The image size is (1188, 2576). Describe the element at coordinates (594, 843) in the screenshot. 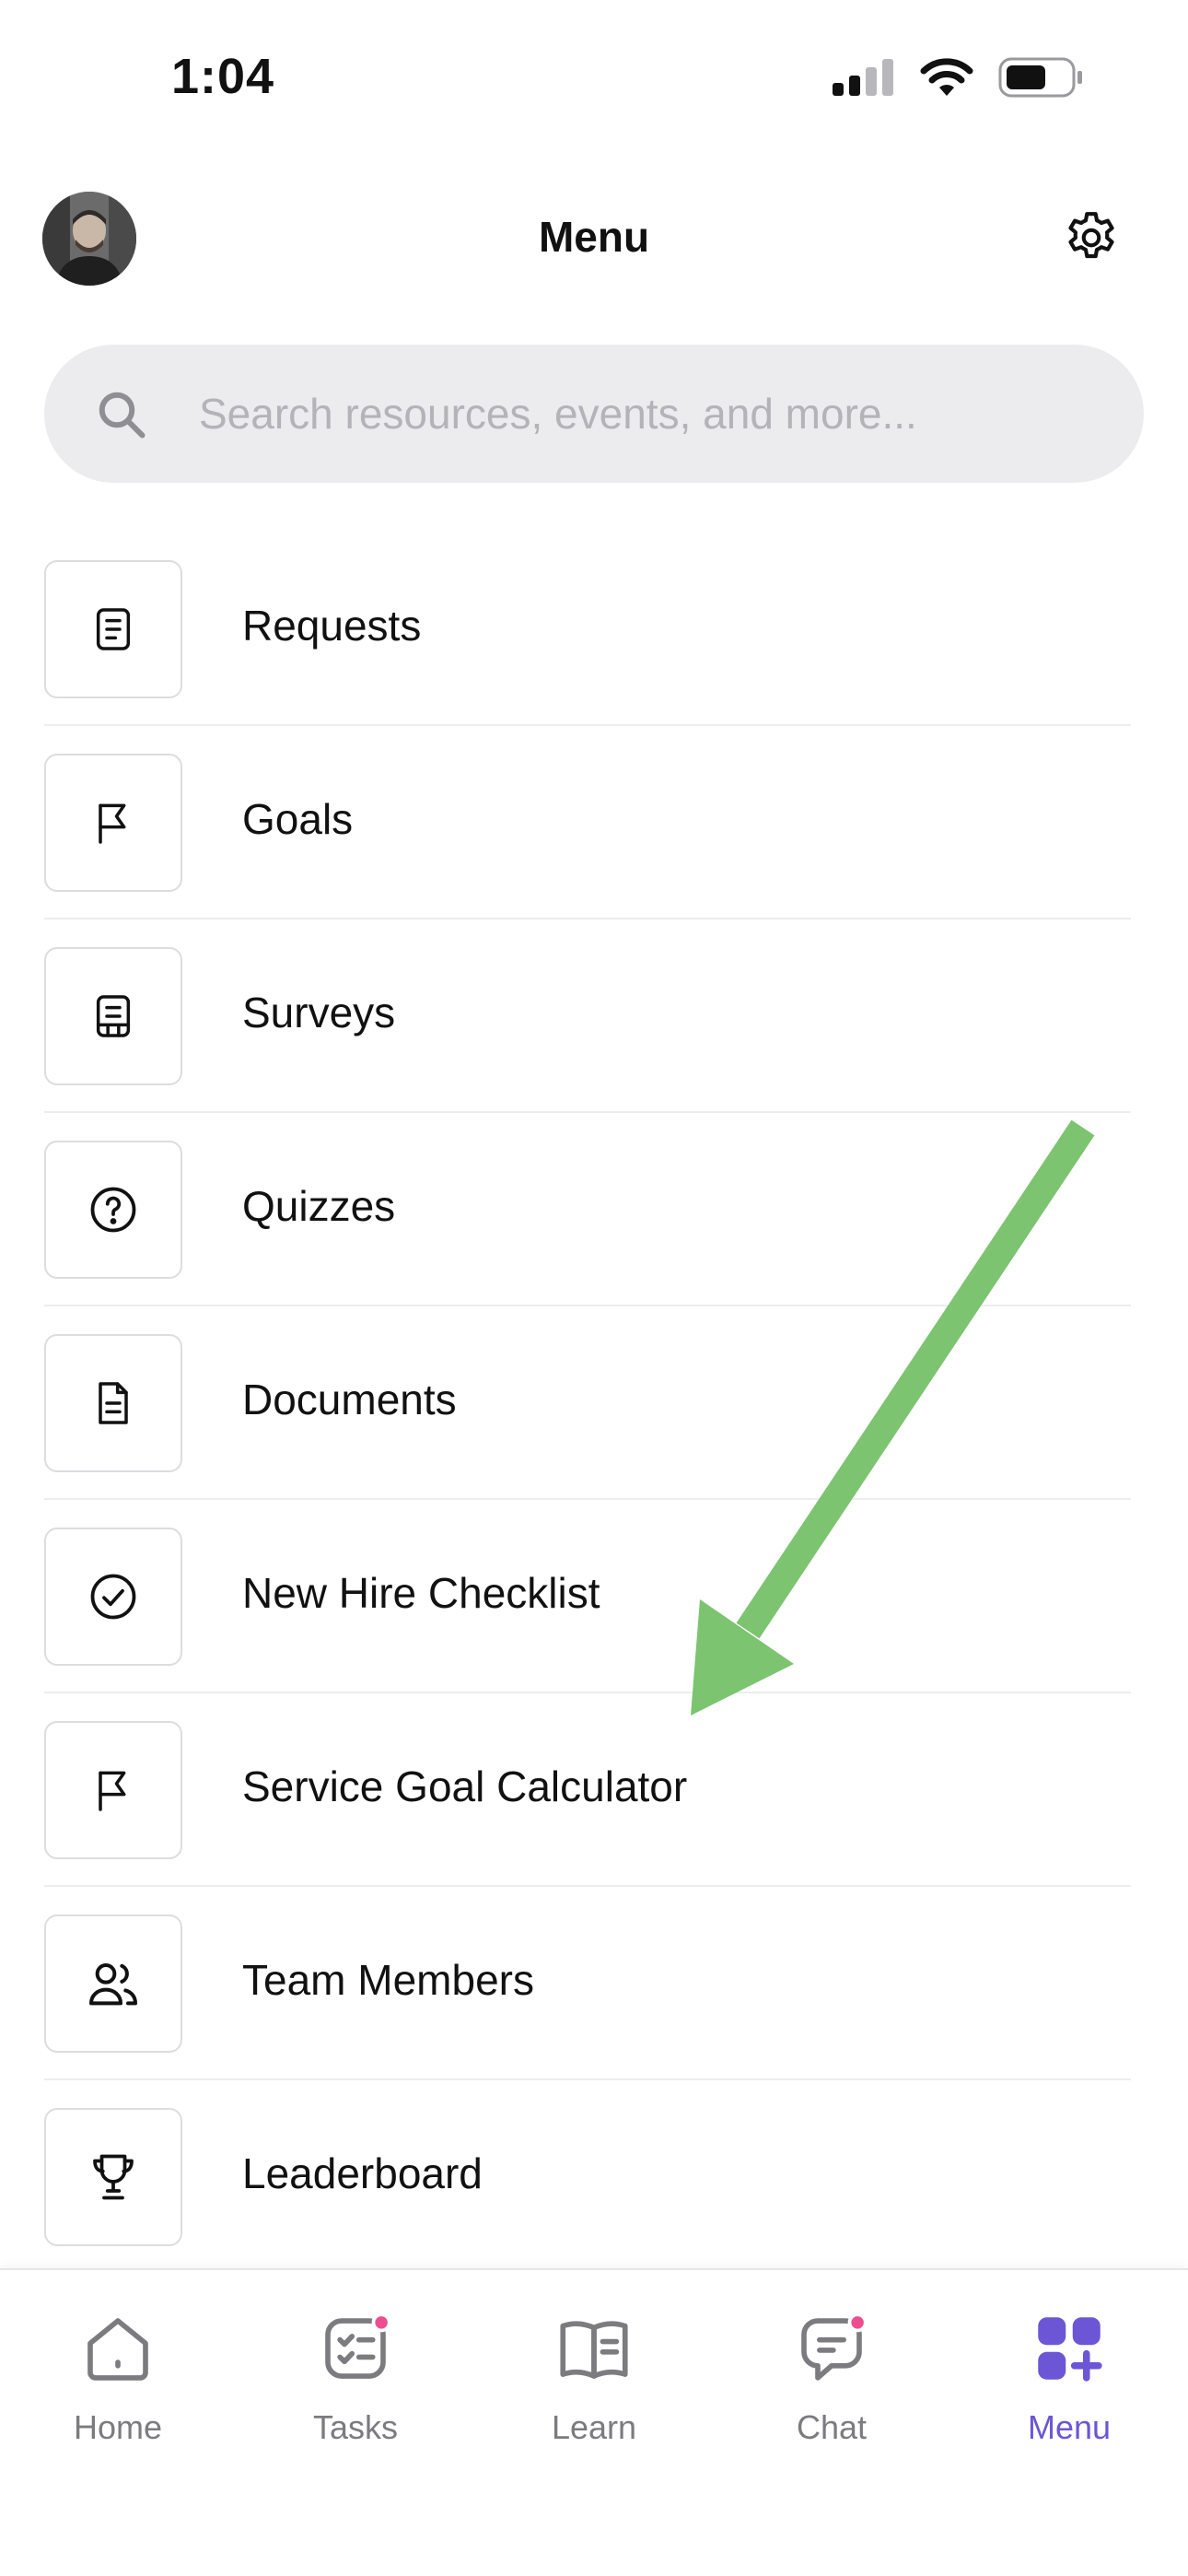

I see `menu-item-goals: Goals` at that location.